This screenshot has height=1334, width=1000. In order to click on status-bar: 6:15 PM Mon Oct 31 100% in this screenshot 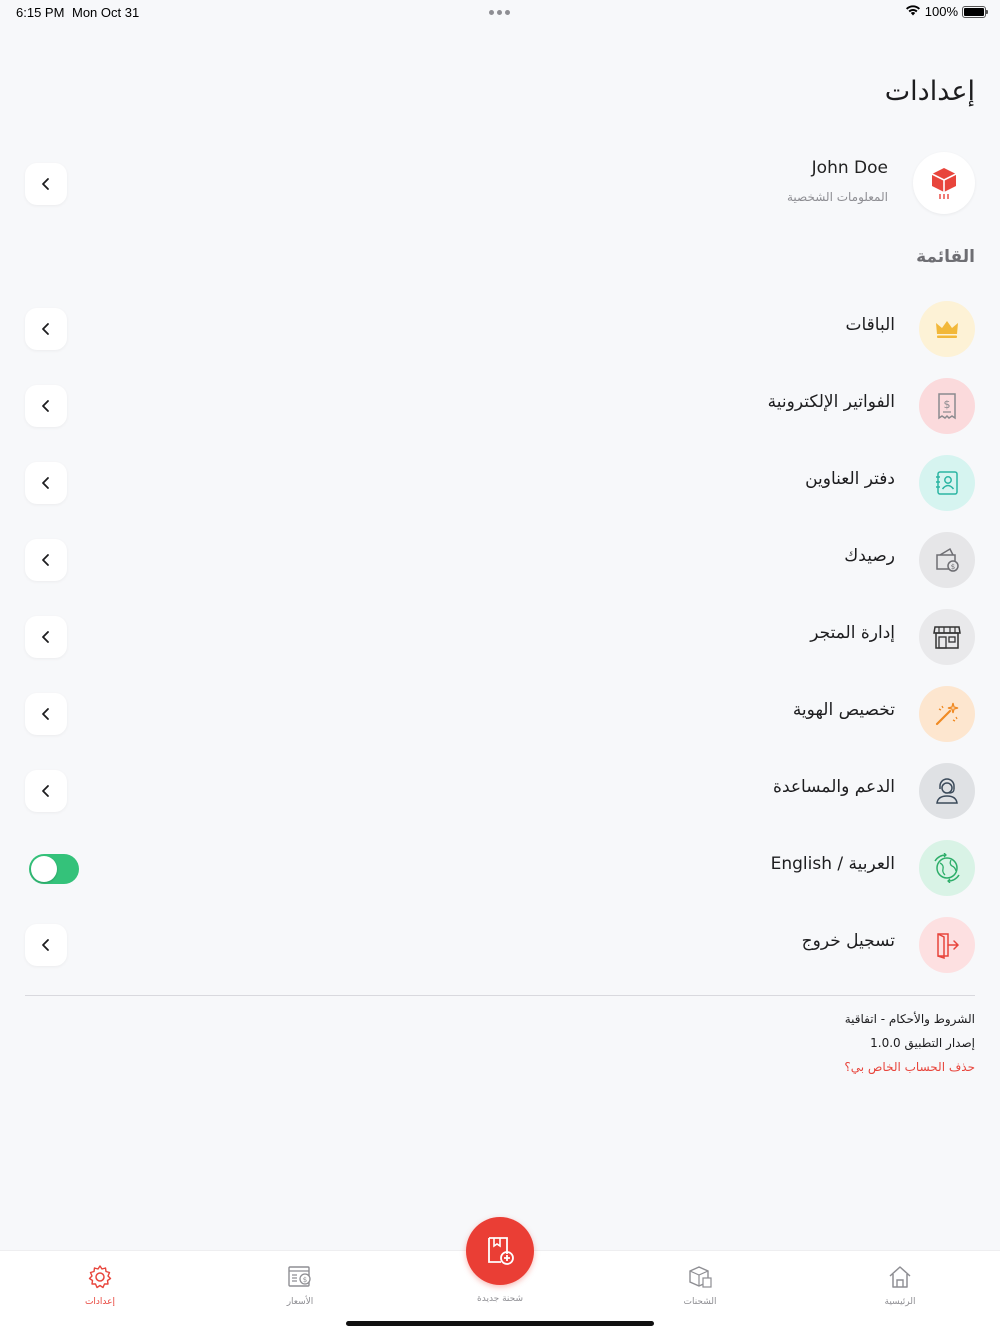, I will do `click(500, 12)`.